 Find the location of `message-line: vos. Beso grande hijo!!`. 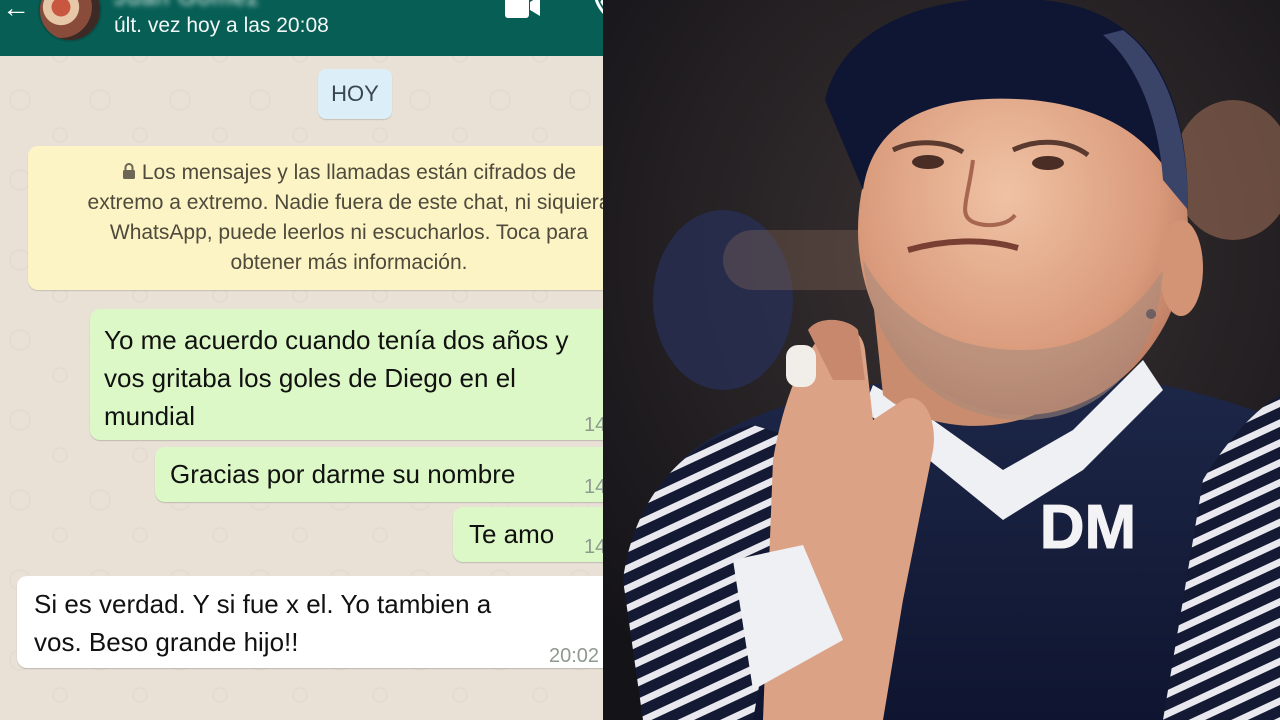

message-line: vos. Beso grande hijo!! is located at coordinates (166, 642).